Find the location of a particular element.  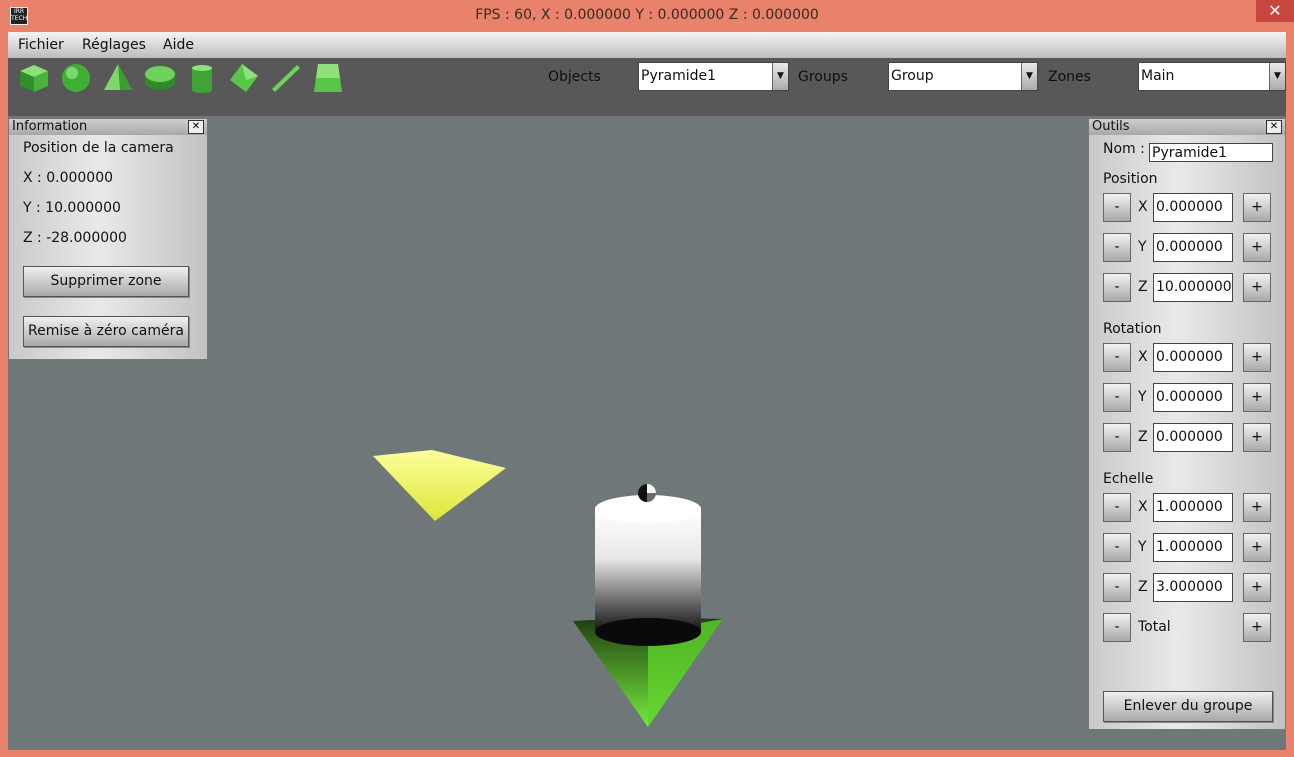

objects-select: Pyramide1 ▼ is located at coordinates (713, 76).